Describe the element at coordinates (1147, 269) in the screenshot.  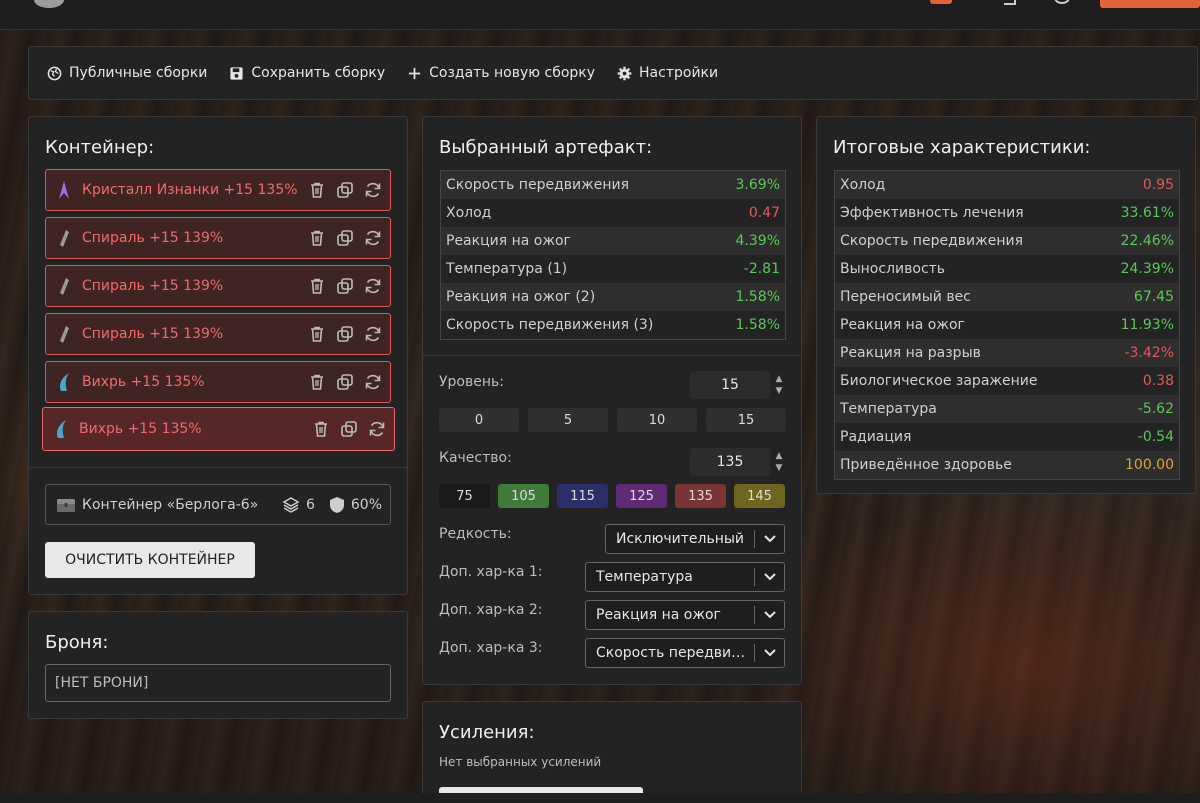
I see `stat-value: 24.39%` at that location.